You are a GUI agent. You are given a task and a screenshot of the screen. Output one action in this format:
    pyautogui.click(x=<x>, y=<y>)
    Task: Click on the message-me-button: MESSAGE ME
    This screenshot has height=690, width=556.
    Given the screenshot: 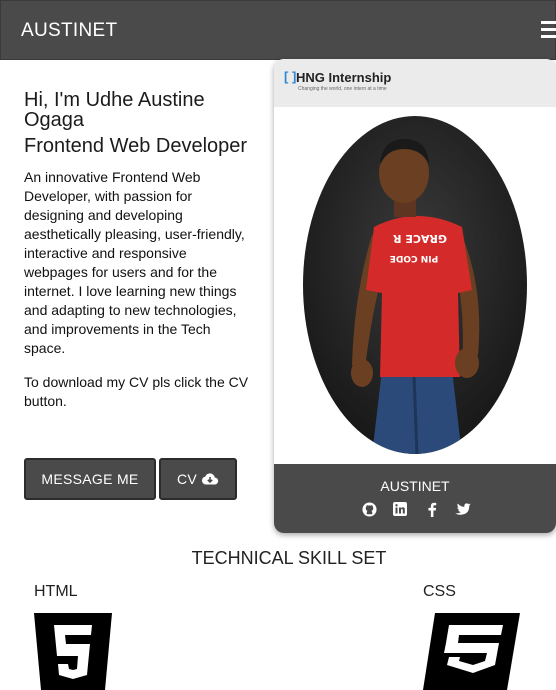 What is the action you would take?
    pyautogui.click(x=90, y=479)
    